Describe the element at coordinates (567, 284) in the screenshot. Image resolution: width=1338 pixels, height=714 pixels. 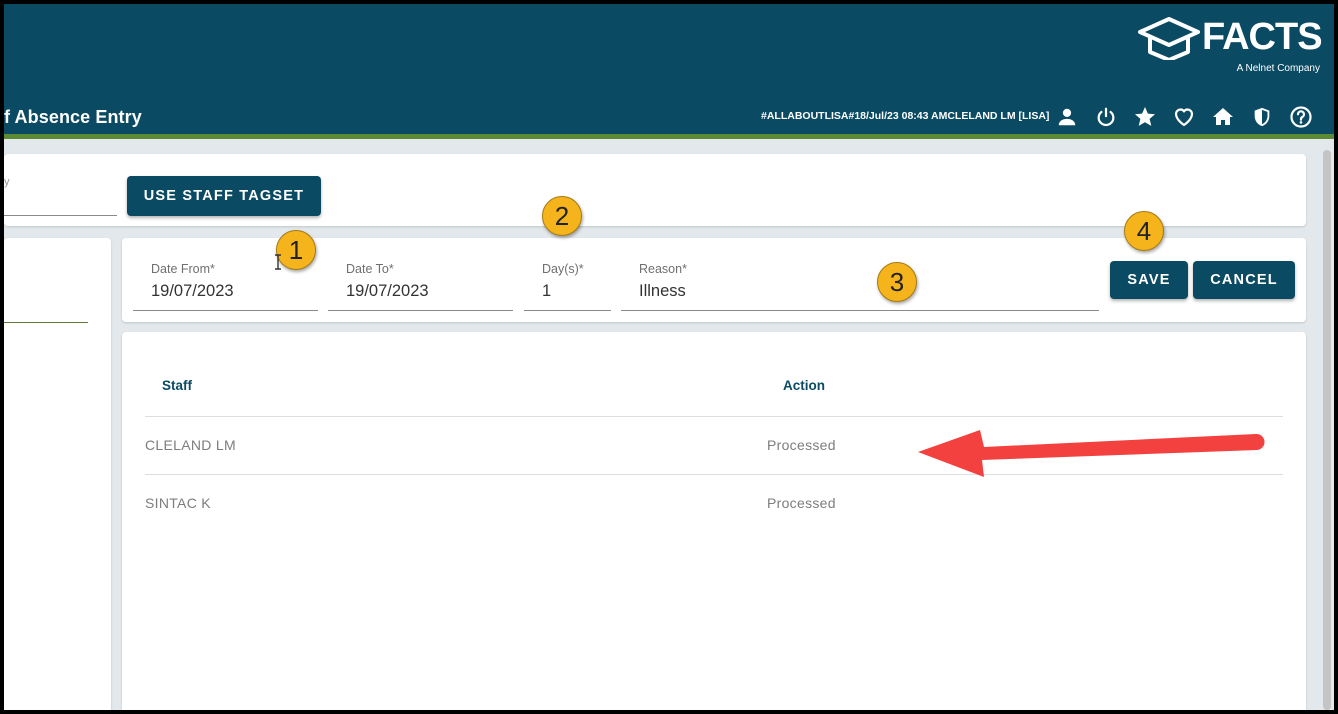
I see `days-field: Day(s)* 1` at that location.